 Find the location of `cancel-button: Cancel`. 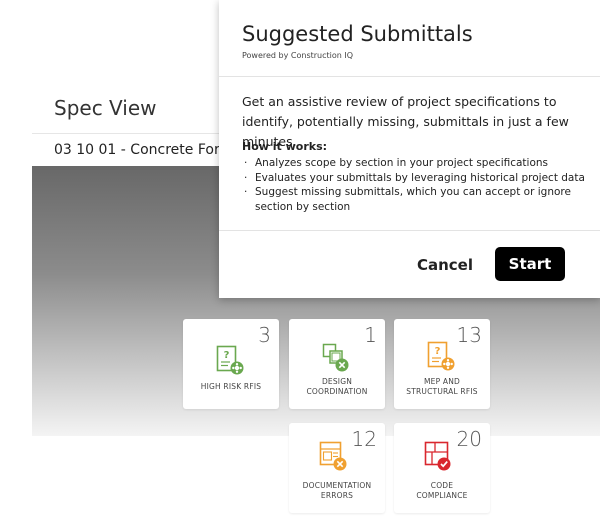

cancel-button: Cancel is located at coordinates (445, 265).